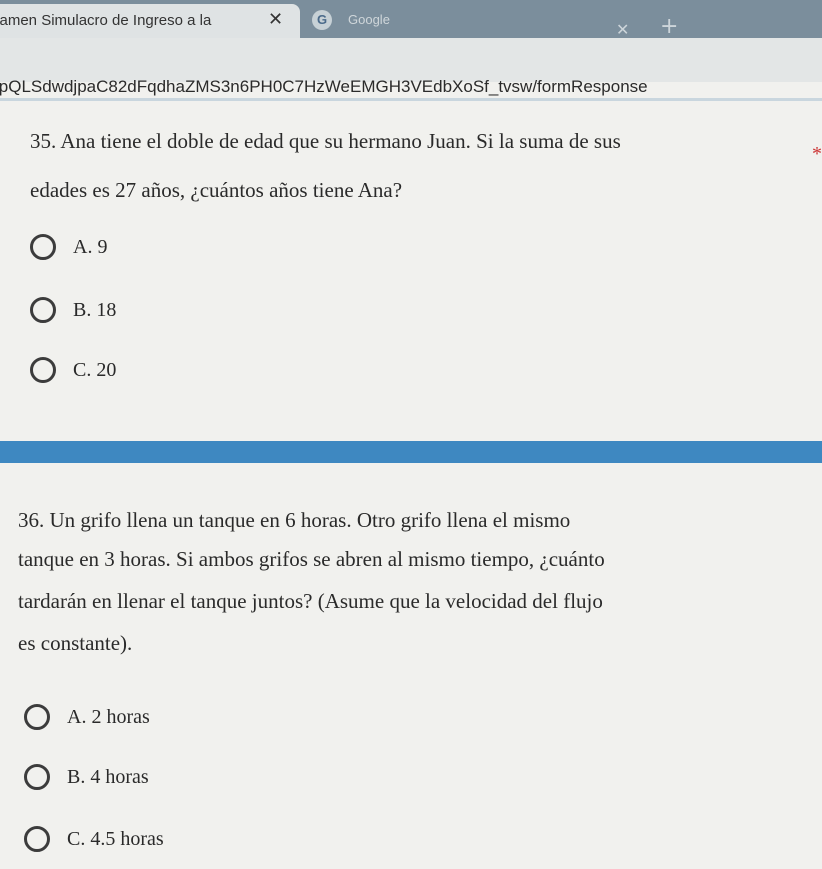 This screenshot has height=869, width=822. Describe the element at coordinates (817, 154) in the screenshot. I see `required-asterisk: *` at that location.